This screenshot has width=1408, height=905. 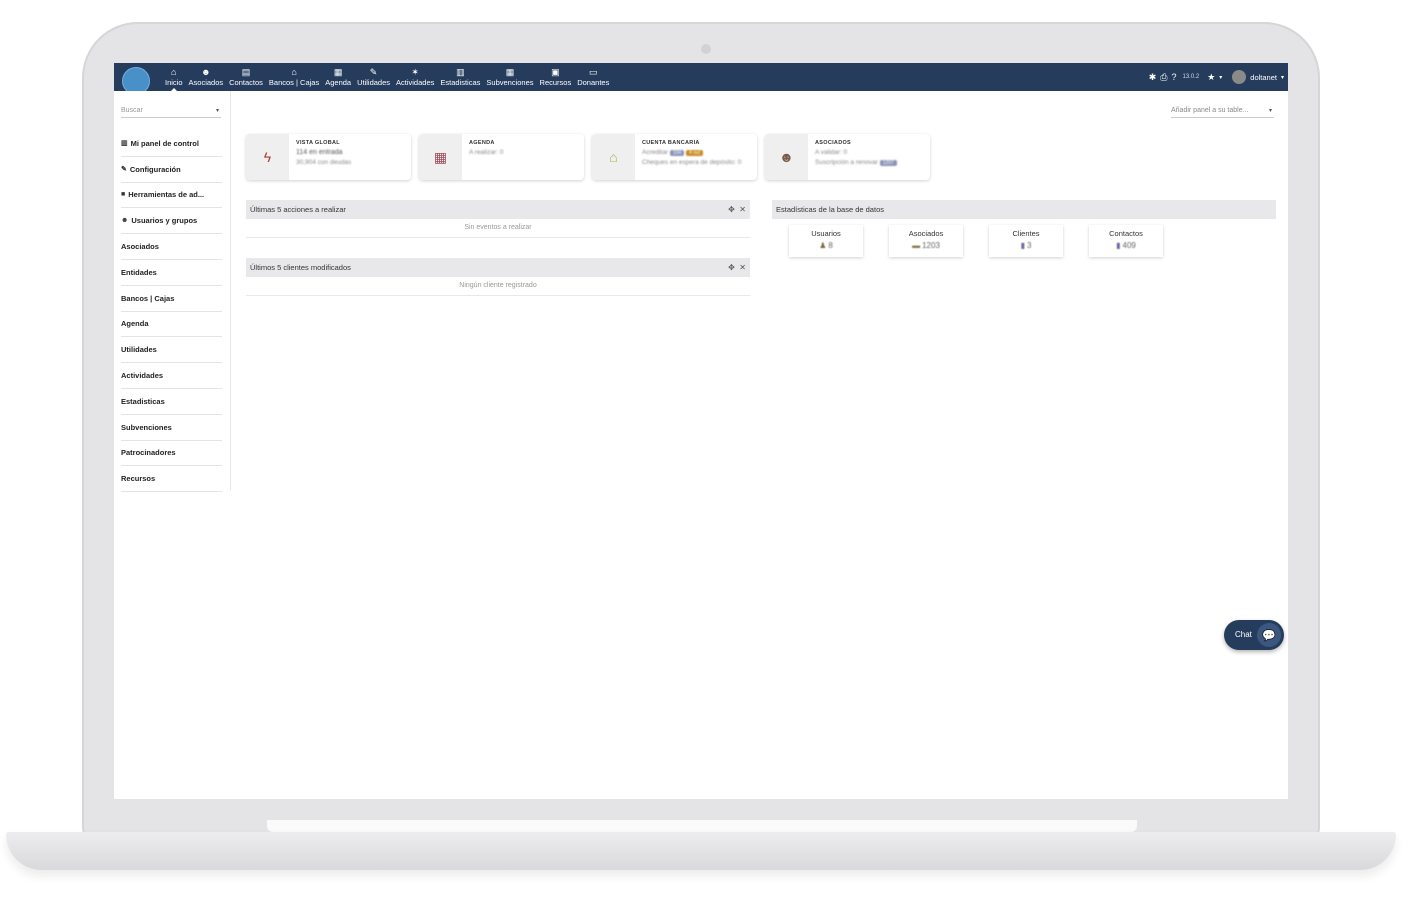 I want to click on nav-item-agenda: ▦ Agenda, so click(x=338, y=77).